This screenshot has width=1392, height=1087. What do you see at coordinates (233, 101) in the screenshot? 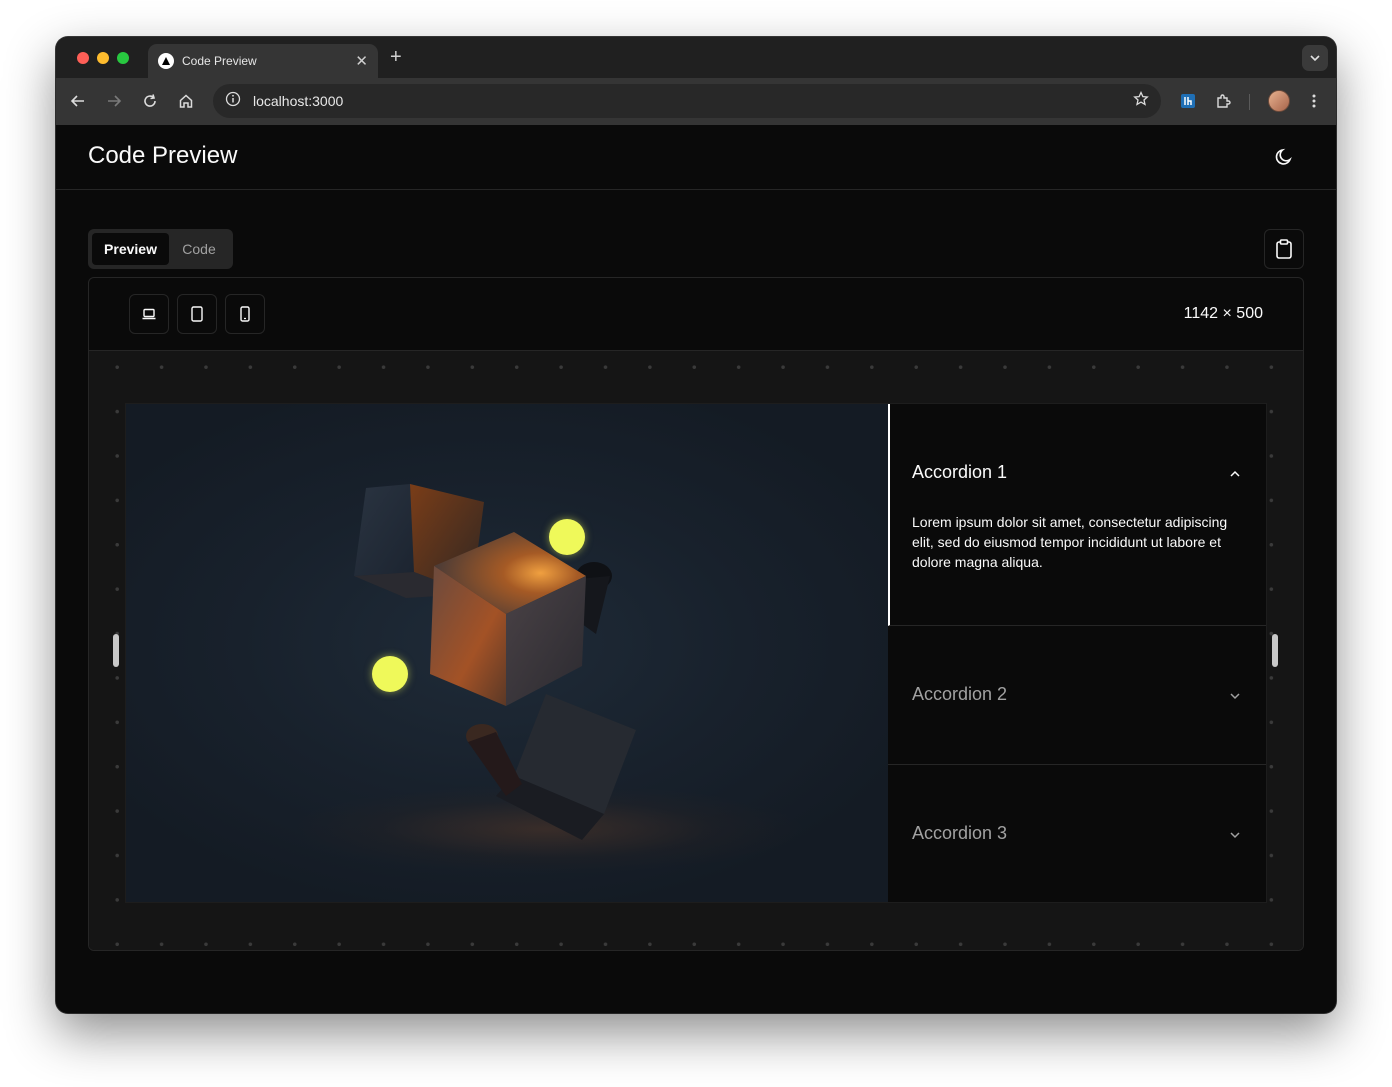
I see `site-info-icon` at bounding box center [233, 101].